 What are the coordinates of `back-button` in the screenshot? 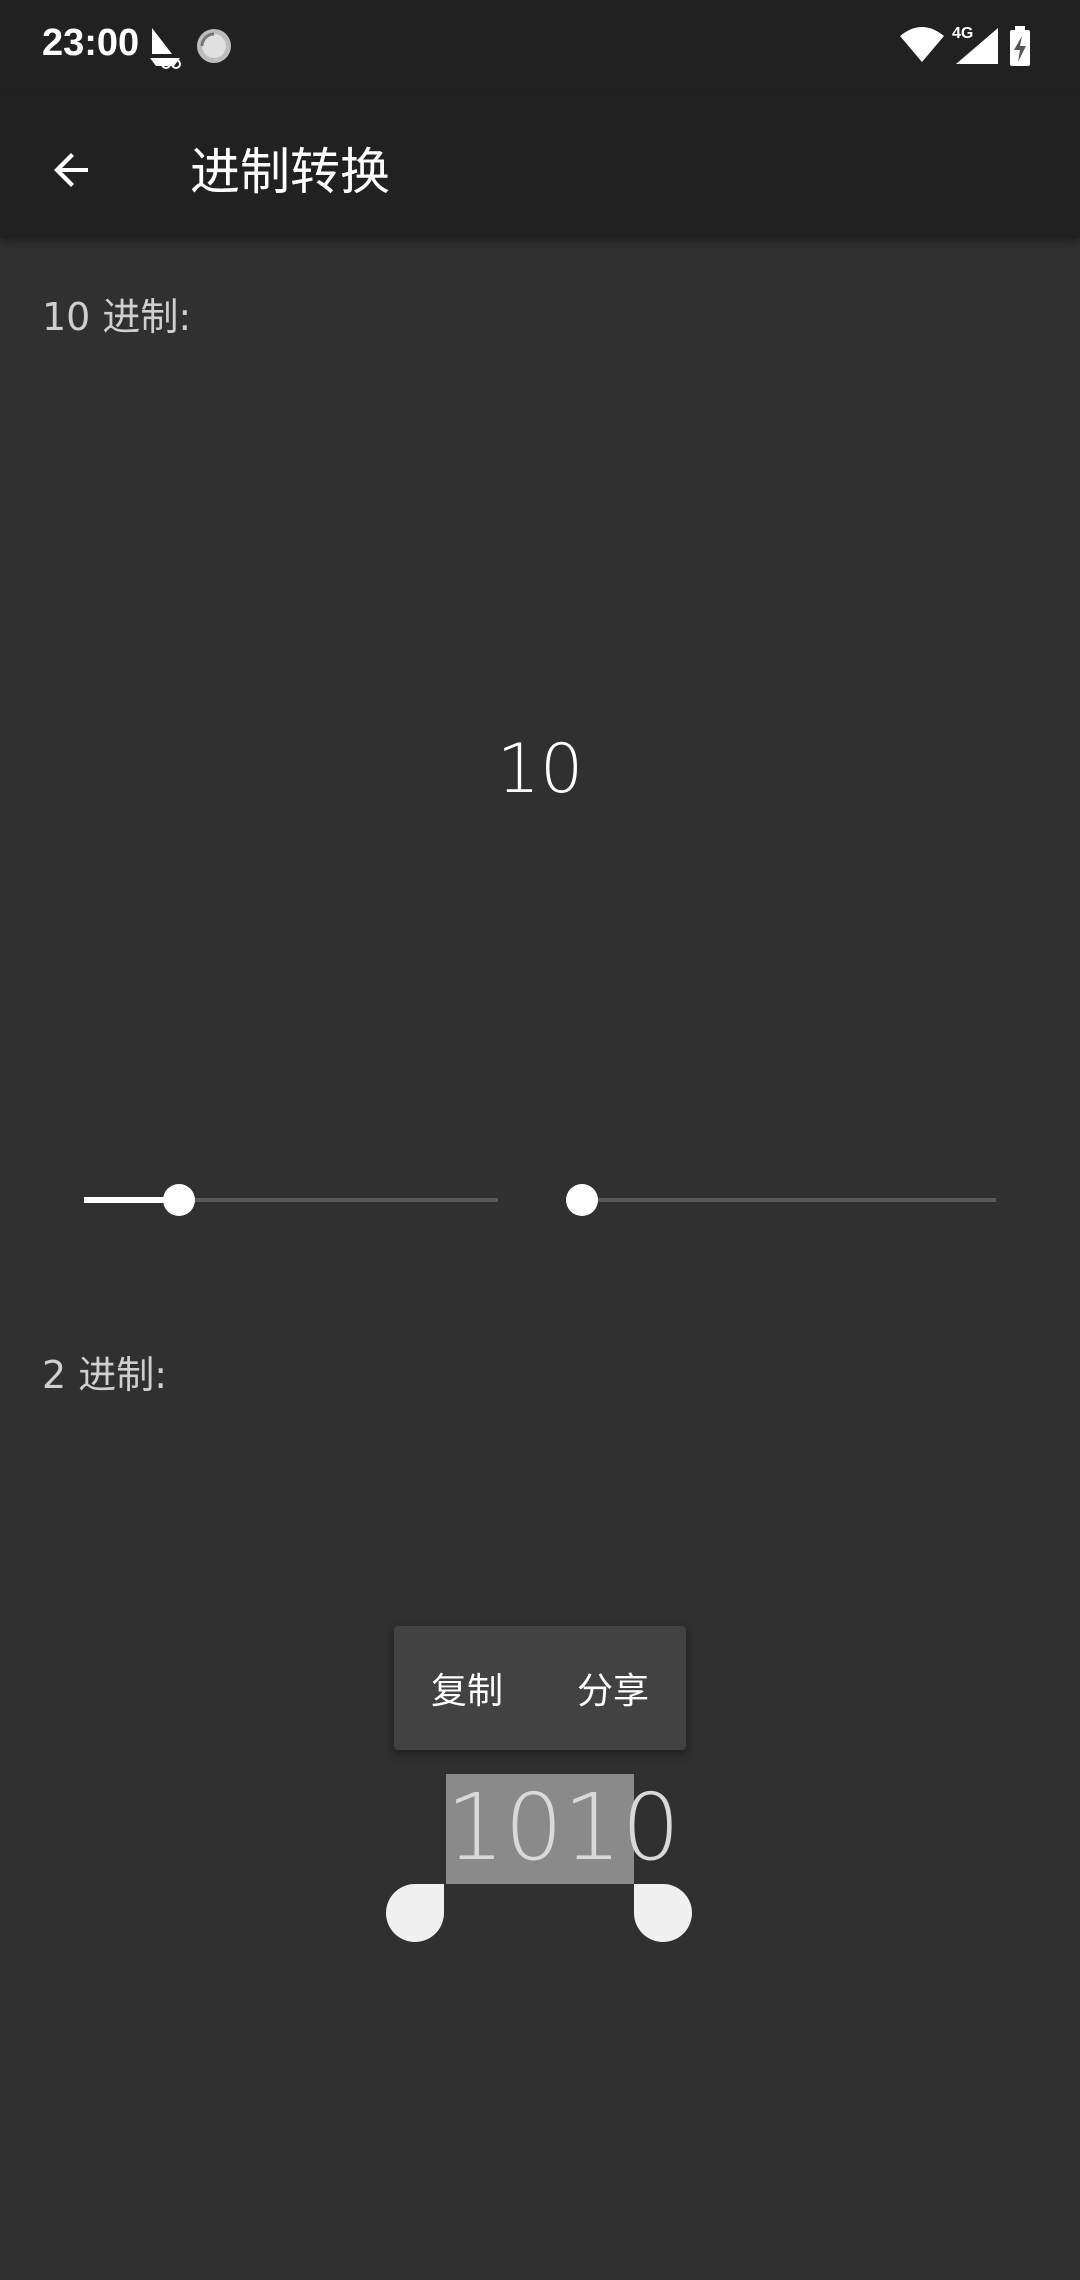 It's located at (72, 170).